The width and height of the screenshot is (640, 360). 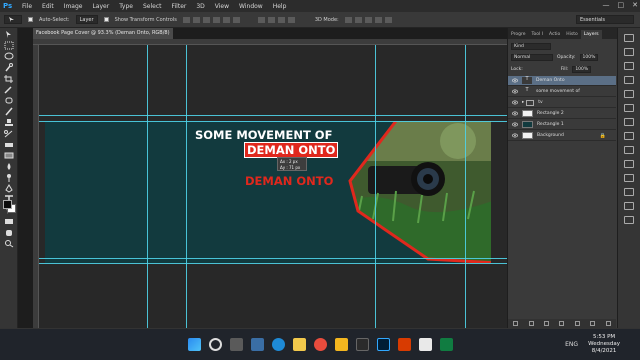 What do you see at coordinates (608, 323) in the screenshot?
I see `delete-layer-icon` at bounding box center [608, 323].